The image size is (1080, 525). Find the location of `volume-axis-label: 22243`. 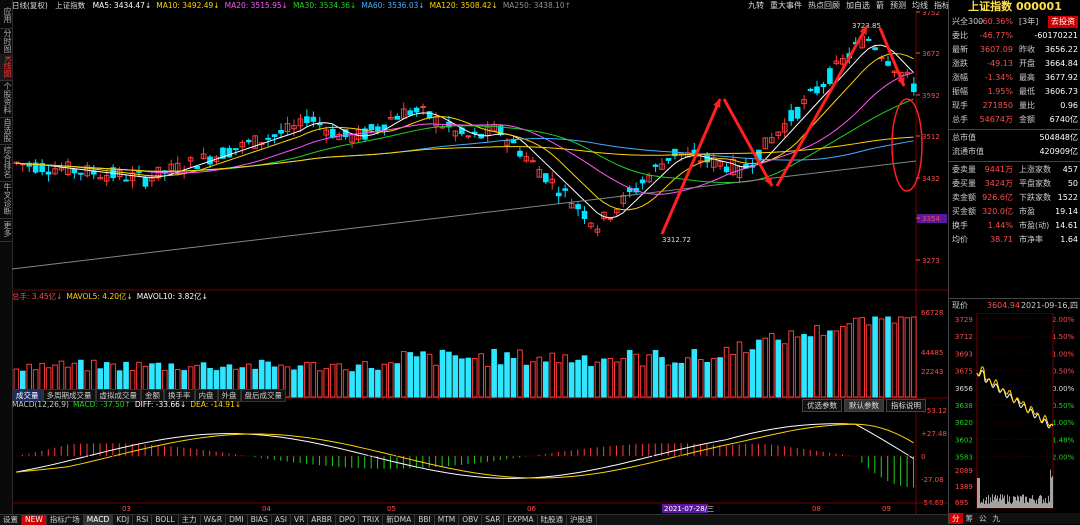

volume-axis-label: 22243 is located at coordinates (932, 372).